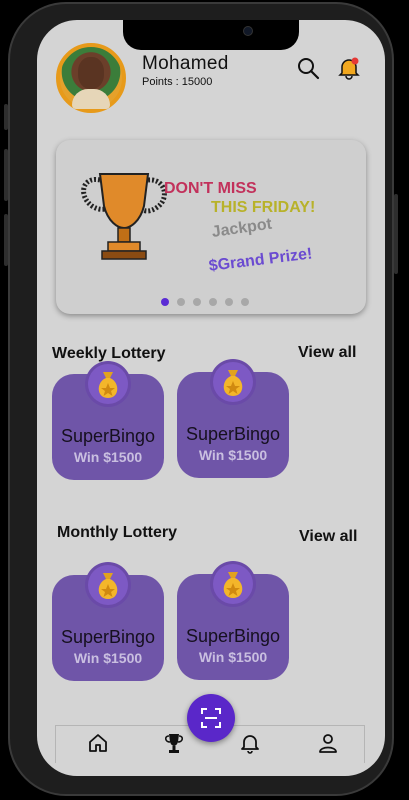 This screenshot has width=409, height=800. What do you see at coordinates (205, 302) in the screenshot?
I see `carousel-dots` at bounding box center [205, 302].